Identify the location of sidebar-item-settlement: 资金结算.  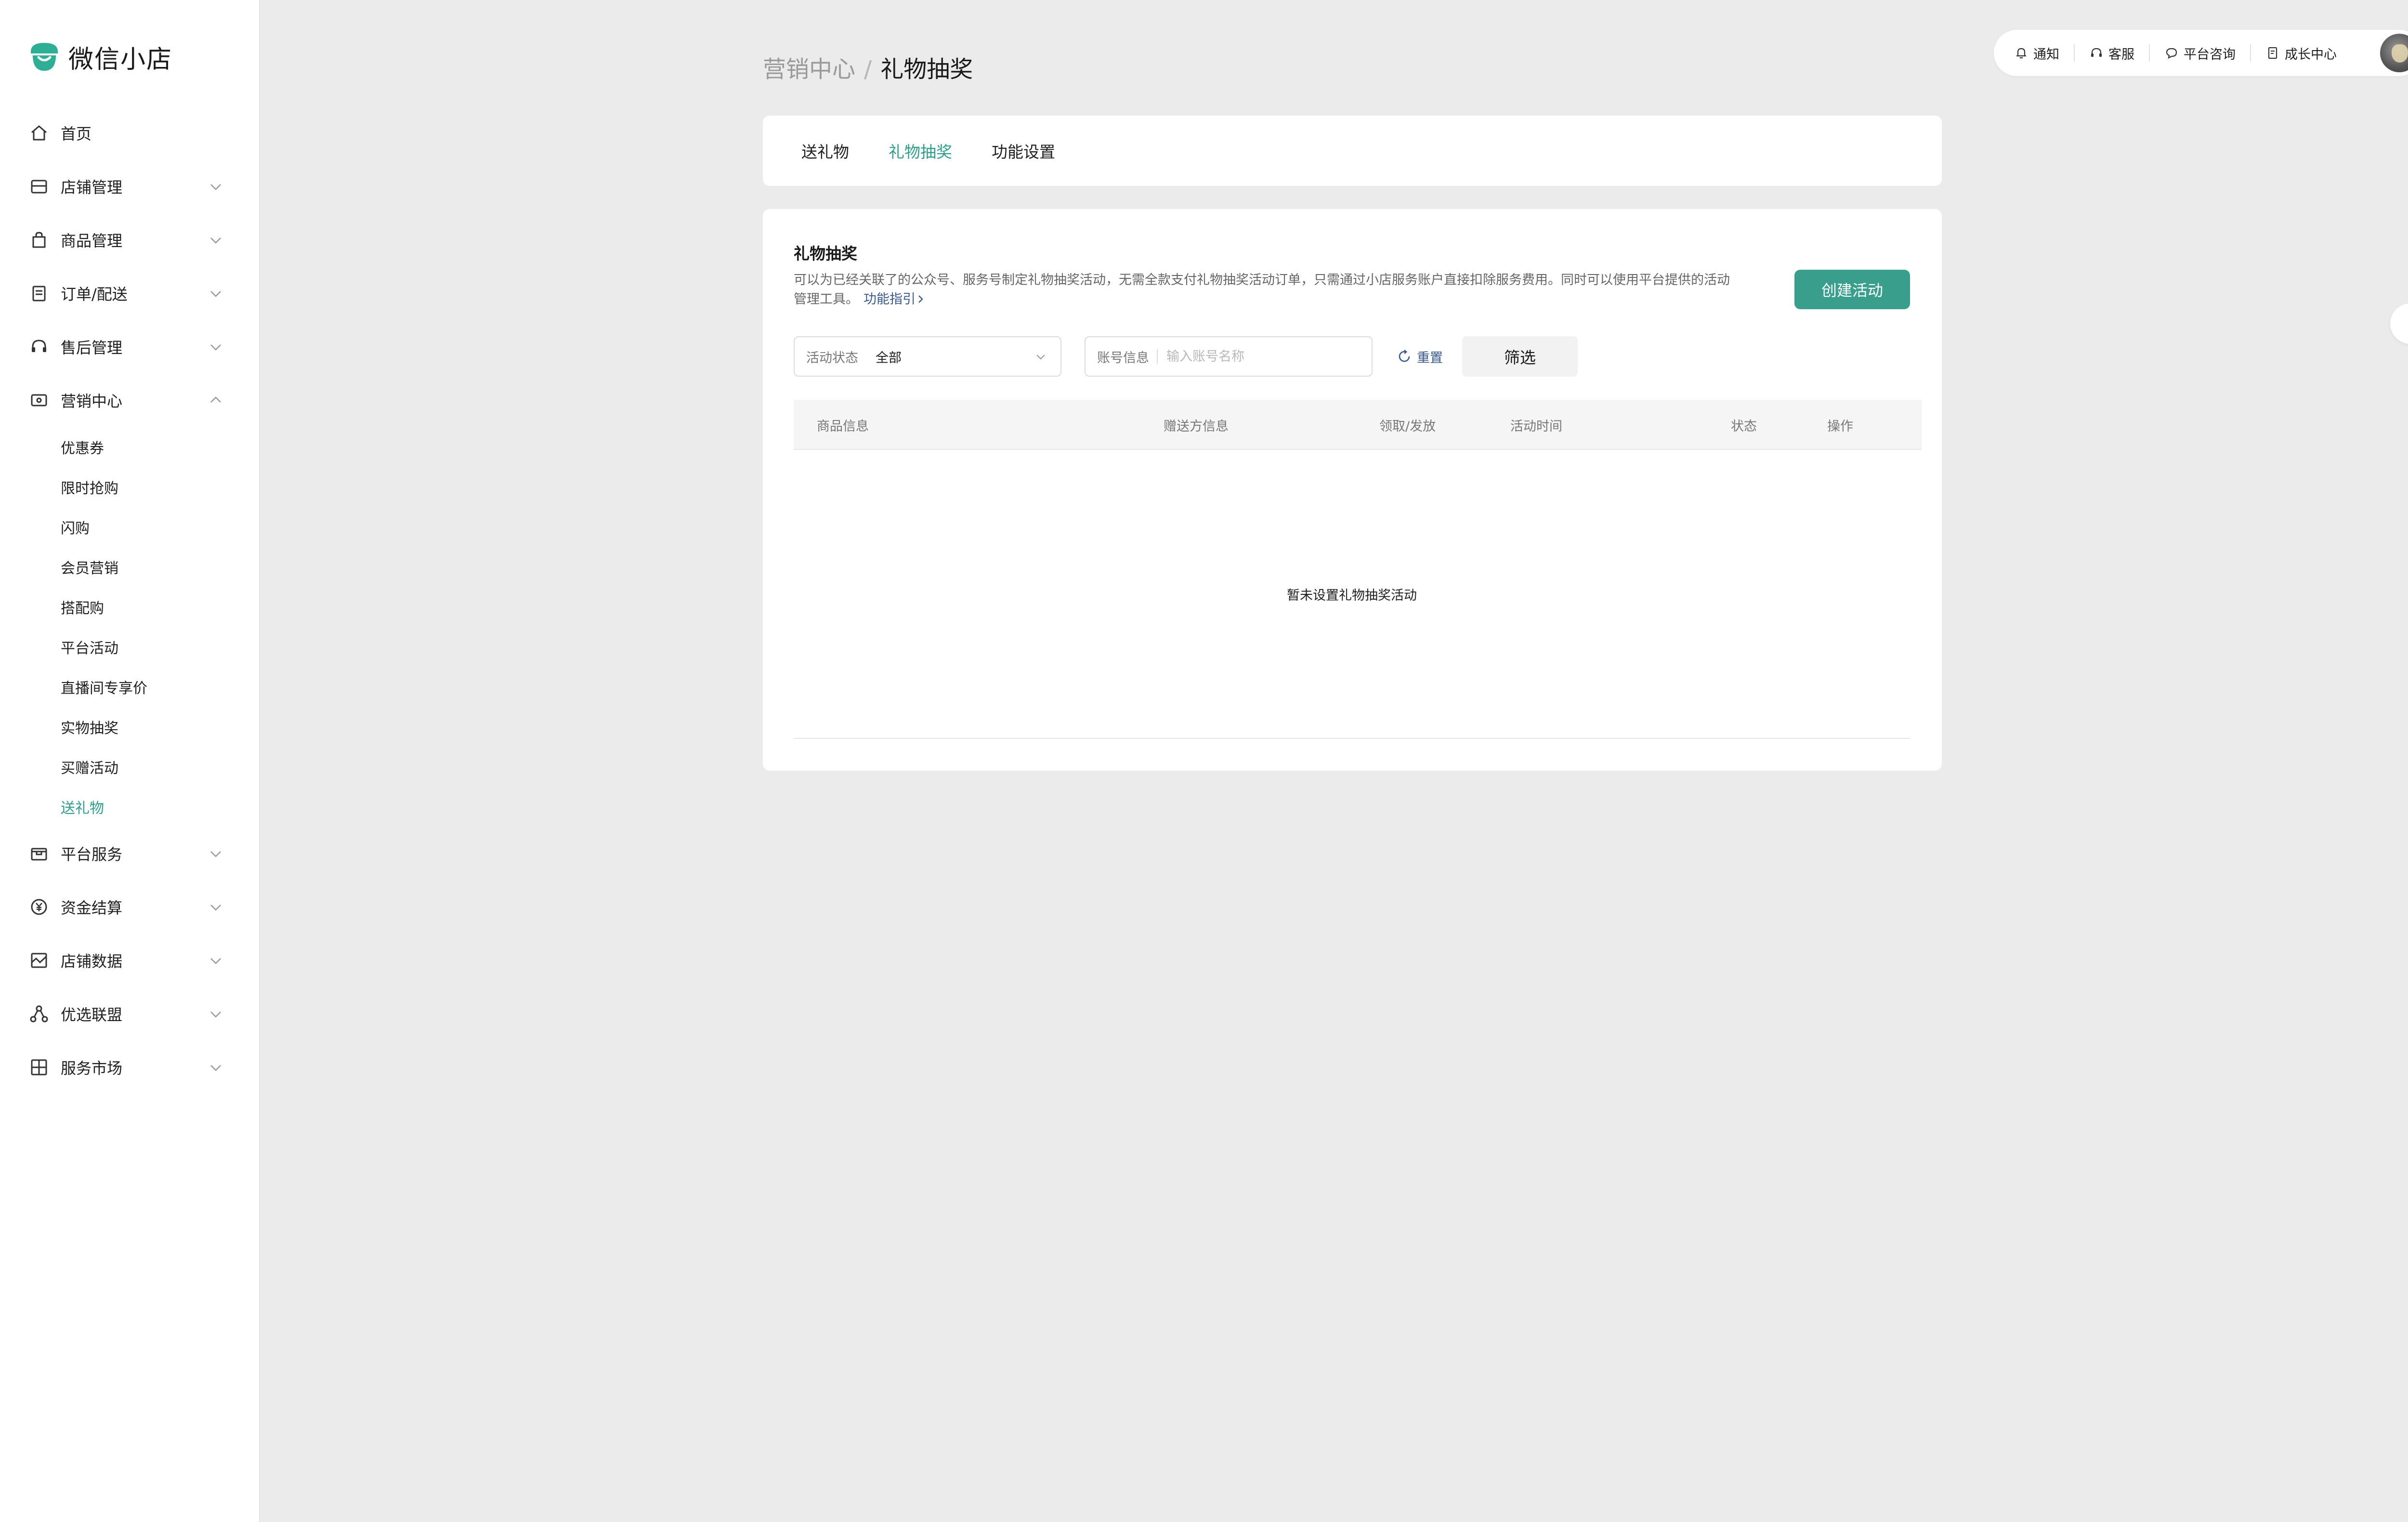
(130, 907).